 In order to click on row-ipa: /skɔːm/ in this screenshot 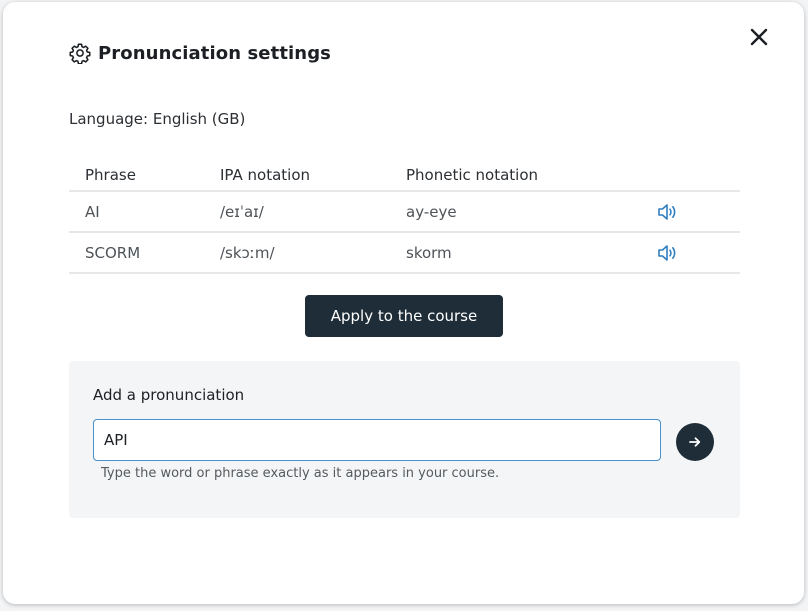, I will do `click(247, 252)`.